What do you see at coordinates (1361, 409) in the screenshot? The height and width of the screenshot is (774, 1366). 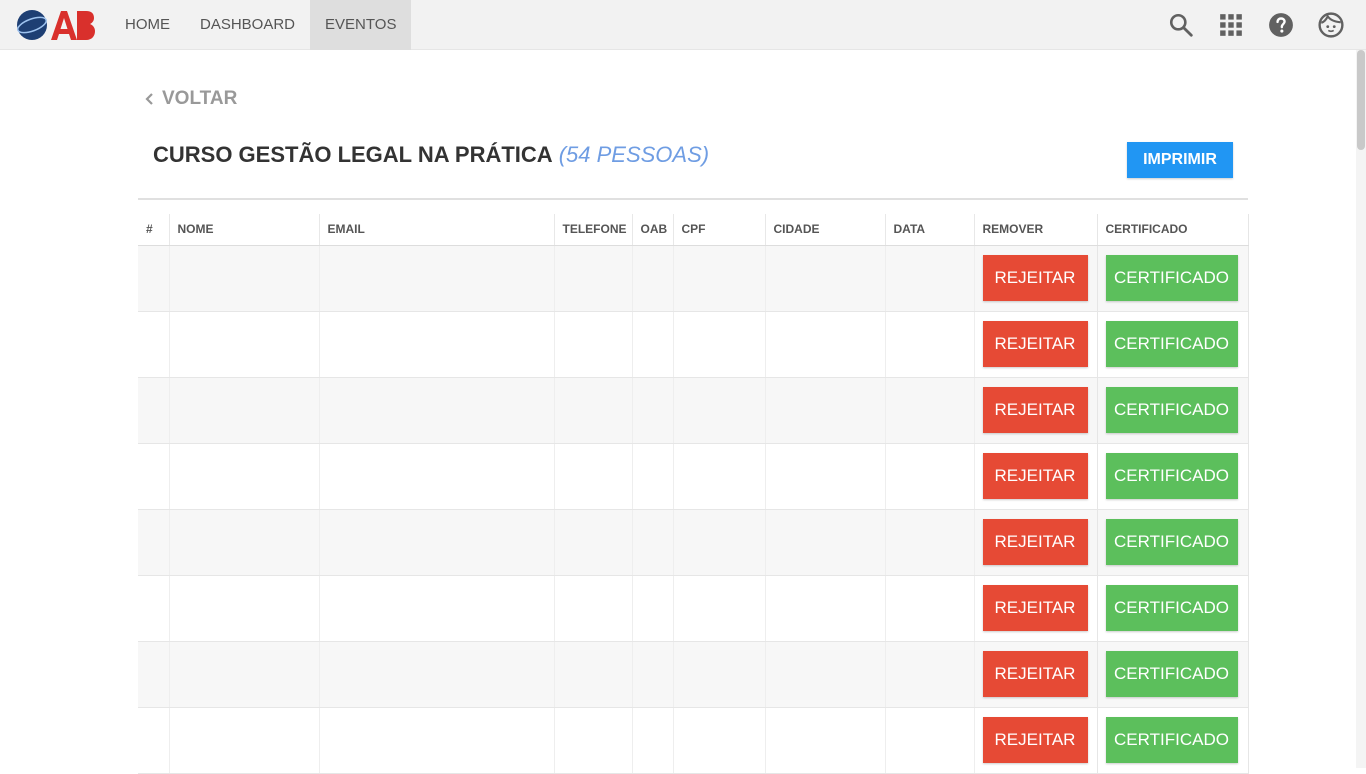 I see `page-scrollbar` at bounding box center [1361, 409].